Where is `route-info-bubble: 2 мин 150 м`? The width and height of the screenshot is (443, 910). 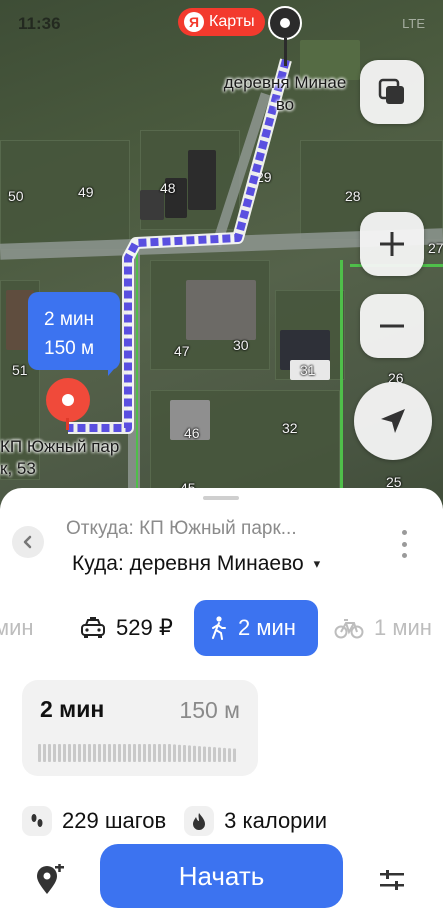 route-info-bubble: 2 мин 150 м is located at coordinates (74, 334).